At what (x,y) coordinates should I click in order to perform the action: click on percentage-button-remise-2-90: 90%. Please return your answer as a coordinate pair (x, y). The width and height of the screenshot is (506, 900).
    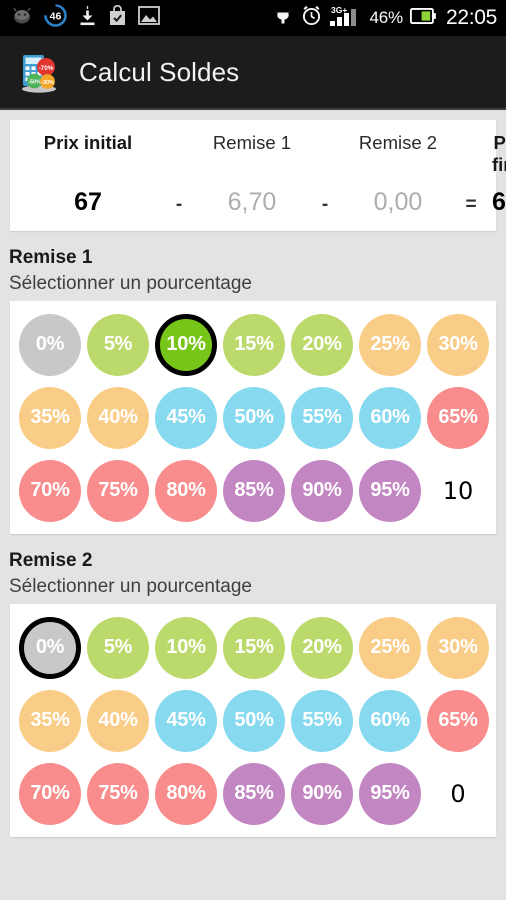
    Looking at the image, I should click on (322, 793).